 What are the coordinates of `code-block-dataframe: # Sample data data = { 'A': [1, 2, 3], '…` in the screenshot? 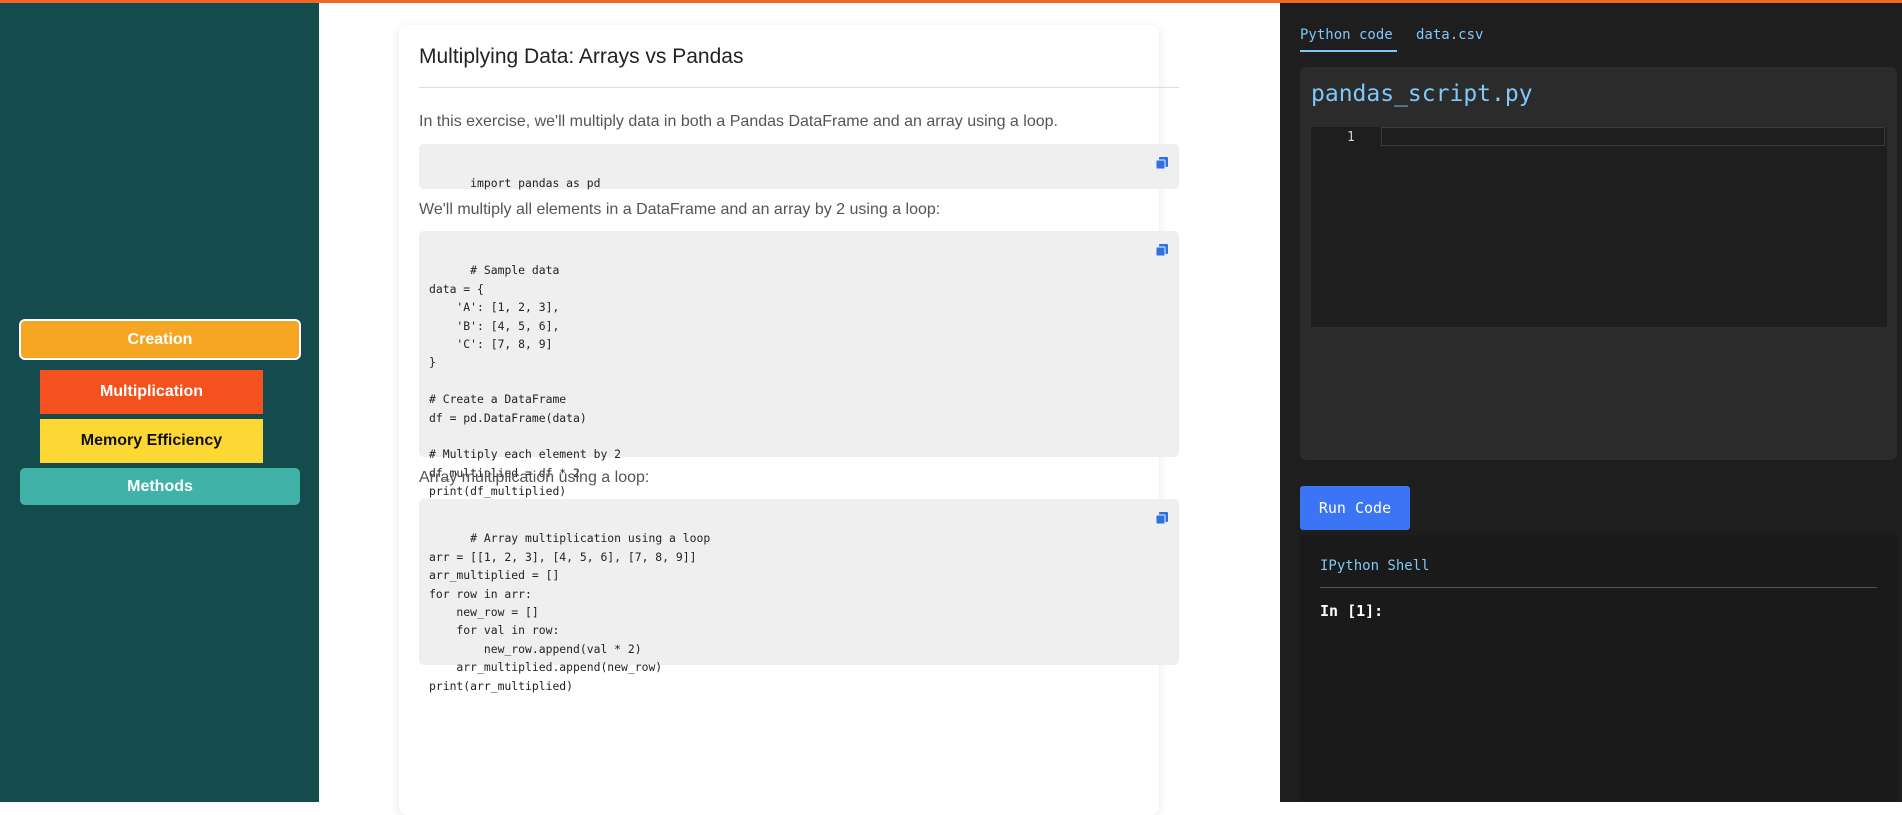 It's located at (799, 364).